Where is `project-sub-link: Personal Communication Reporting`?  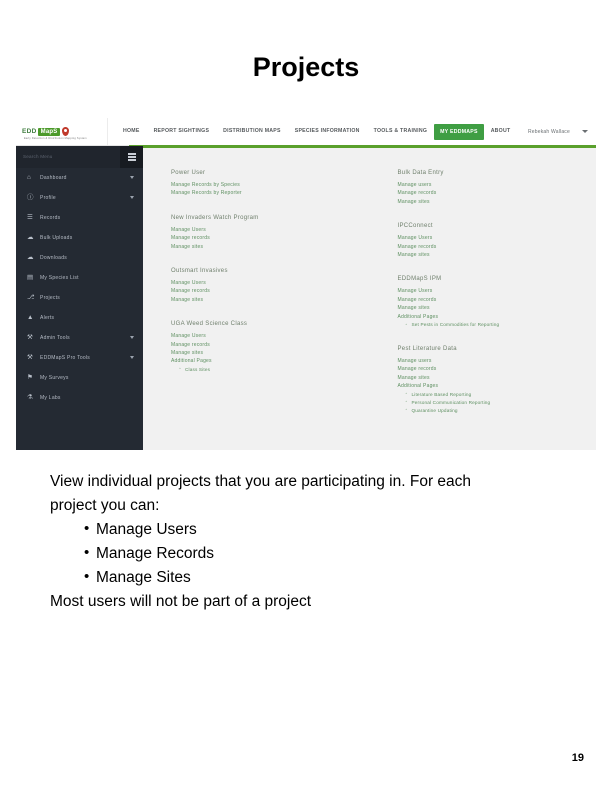 project-sub-link: Personal Communication Reporting is located at coordinates (501, 402).